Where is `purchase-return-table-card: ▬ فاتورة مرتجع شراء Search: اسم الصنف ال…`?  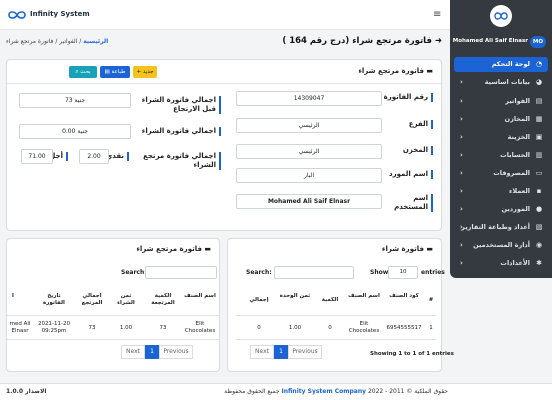
purchase-return-table-card: ▬ فاتورة مرتجع شراء Search: اسم الصنف ال… is located at coordinates (113, 305).